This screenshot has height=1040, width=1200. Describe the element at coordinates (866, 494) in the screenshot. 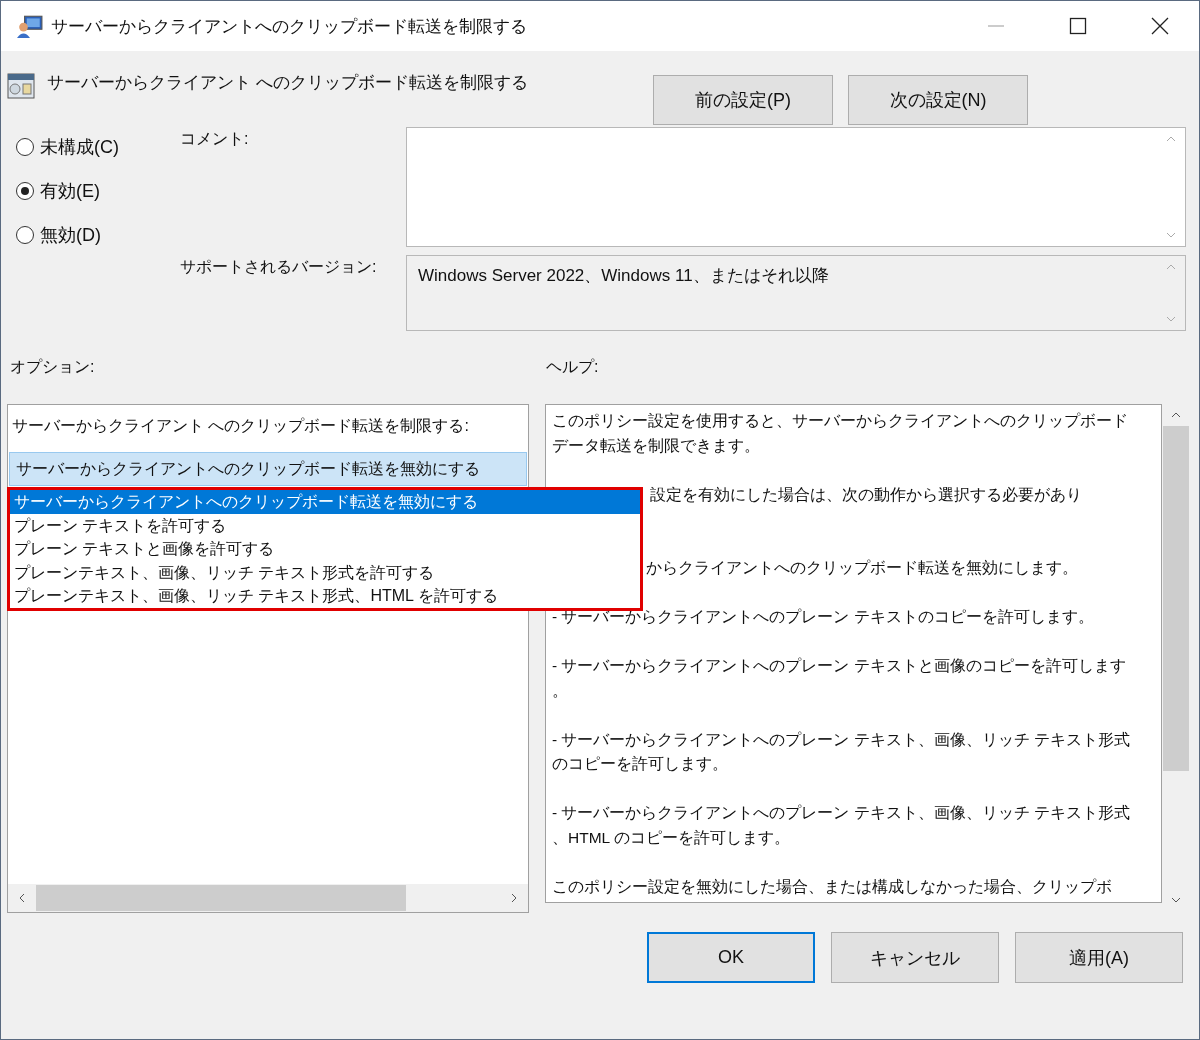

I see `help-text: 設定を有効にした場合は、次の動作から選択する必要があり` at that location.